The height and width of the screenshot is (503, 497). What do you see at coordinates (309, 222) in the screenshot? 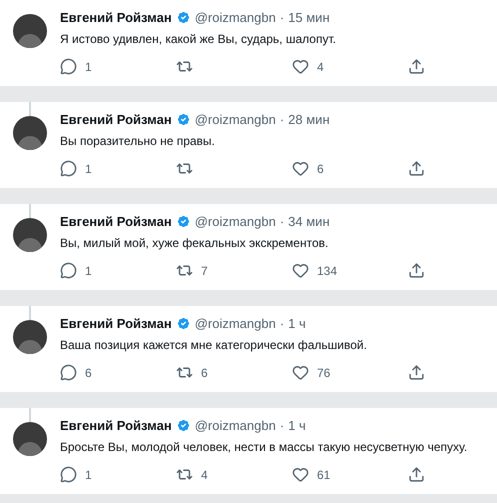
I see `tweet-time: 34 мин` at bounding box center [309, 222].